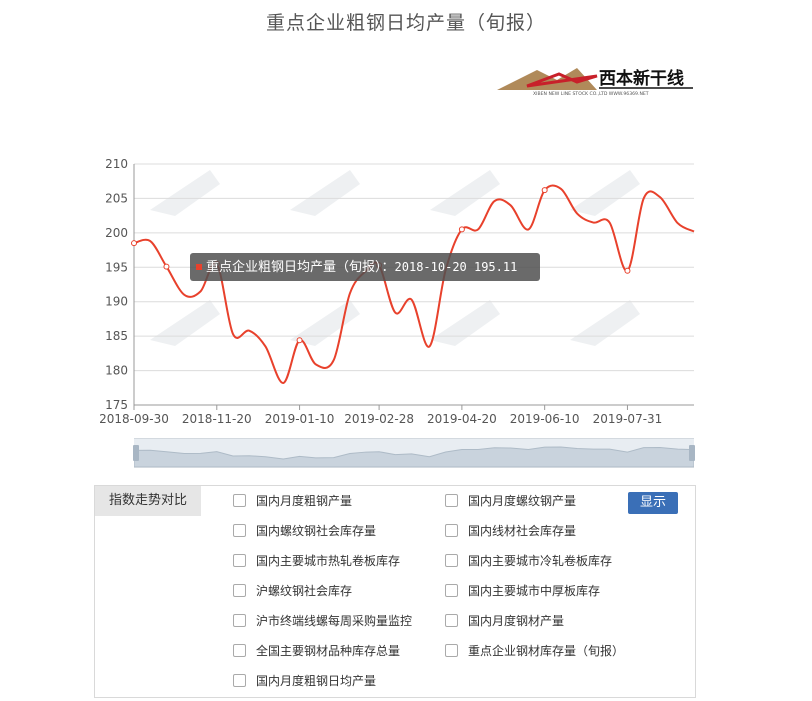 The image size is (812, 701). I want to click on x-tick-label: 2018-11-20, so click(217, 419).